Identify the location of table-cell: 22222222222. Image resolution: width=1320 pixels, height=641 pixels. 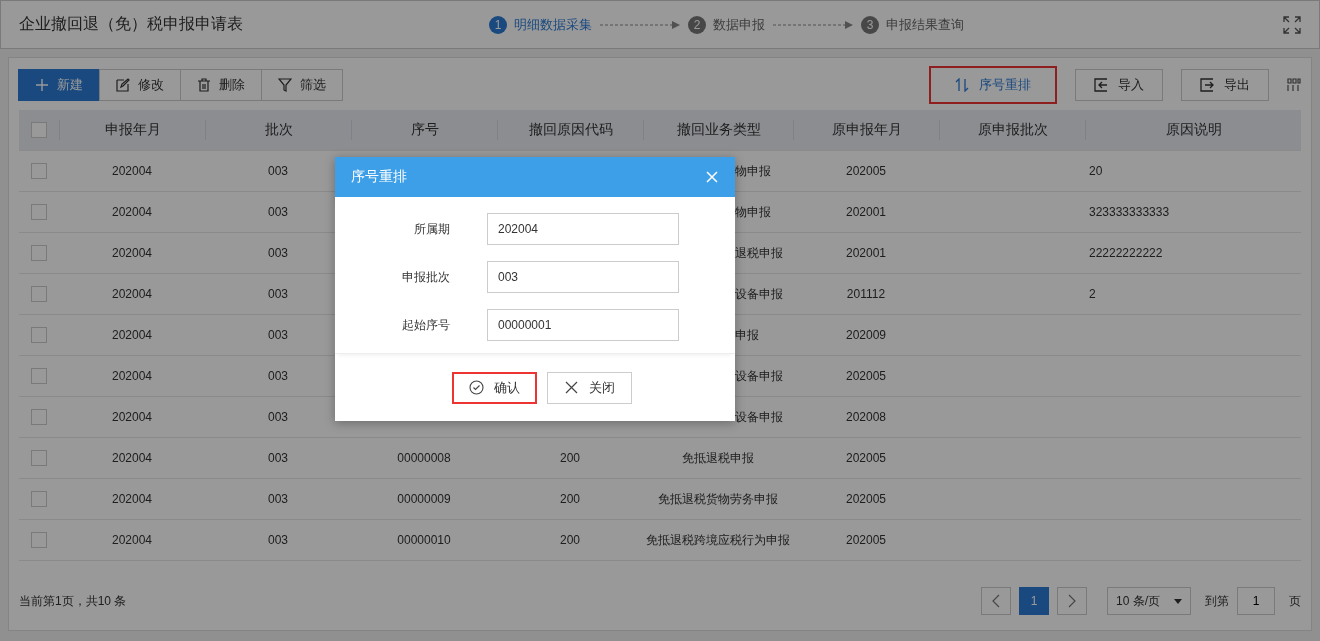
(1126, 253).